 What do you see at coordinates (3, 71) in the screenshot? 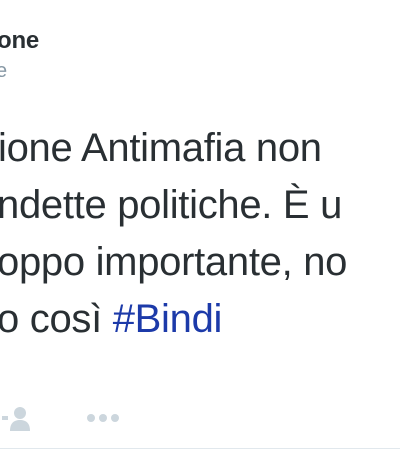
I see `author-handle: e` at bounding box center [3, 71].